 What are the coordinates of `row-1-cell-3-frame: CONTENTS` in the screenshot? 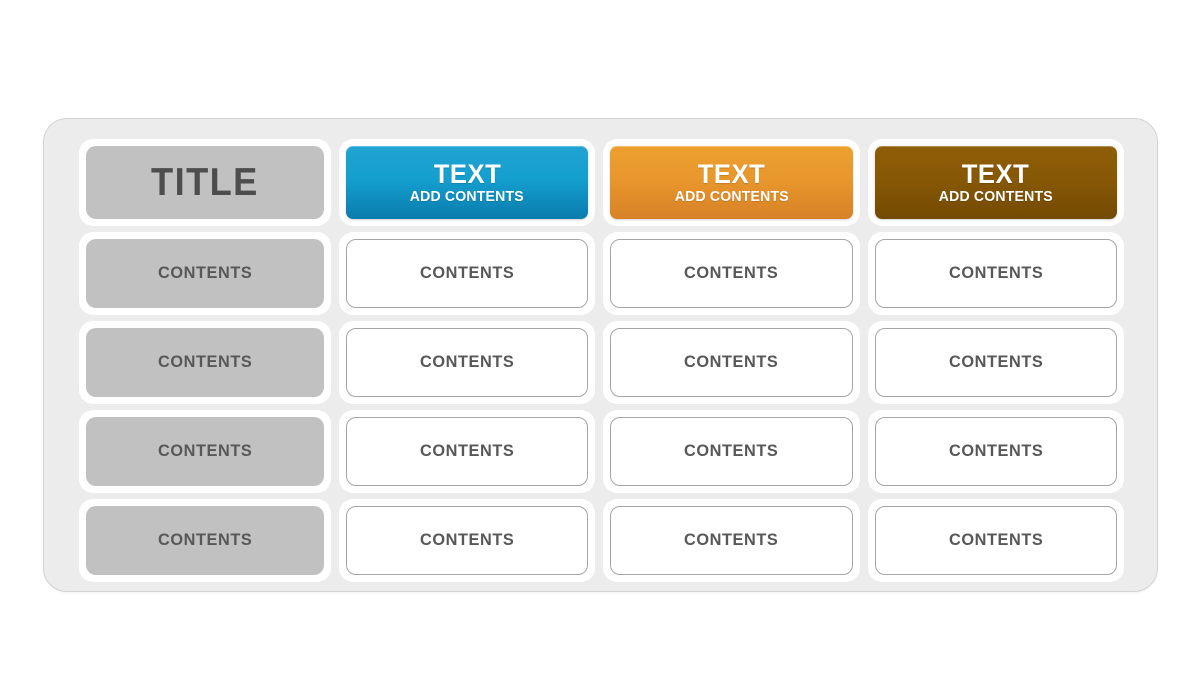 It's located at (995, 273).